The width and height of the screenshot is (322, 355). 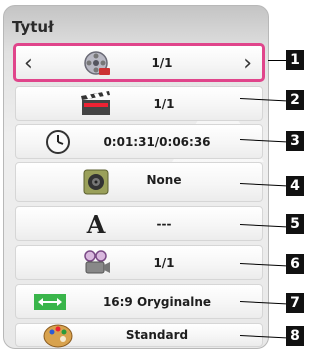 I want to click on callout-badge-3: 3, so click(x=295, y=141).